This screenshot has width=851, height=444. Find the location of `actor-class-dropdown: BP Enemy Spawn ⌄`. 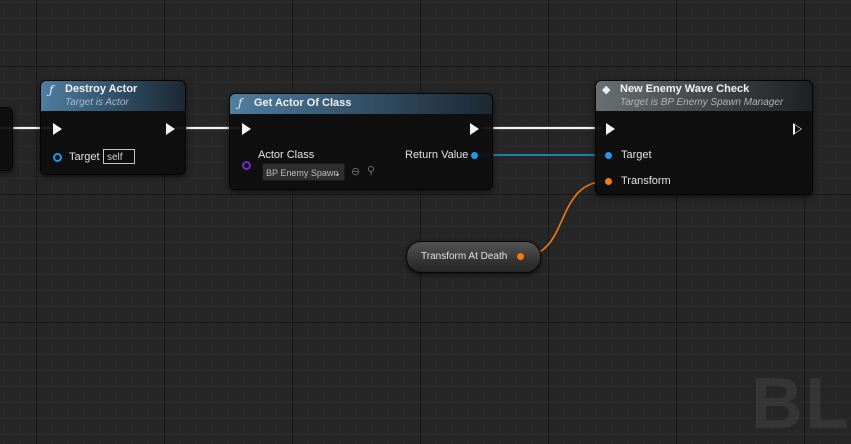

actor-class-dropdown: BP Enemy Spawn ⌄ is located at coordinates (303, 172).